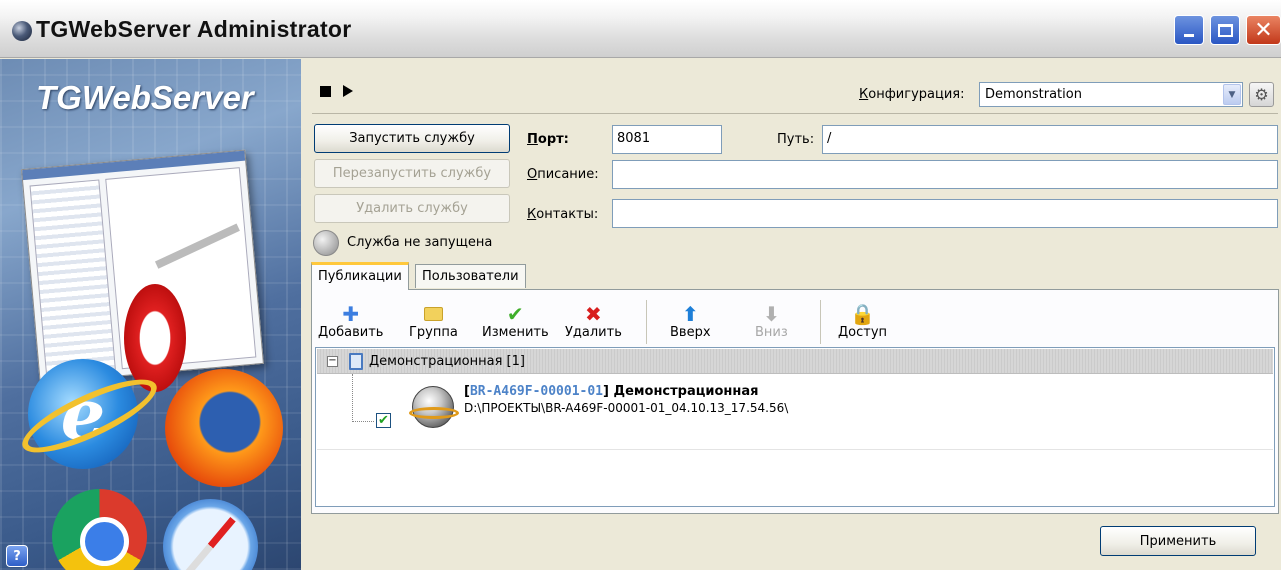  I want to click on delete-label: Удалить, so click(593, 332).